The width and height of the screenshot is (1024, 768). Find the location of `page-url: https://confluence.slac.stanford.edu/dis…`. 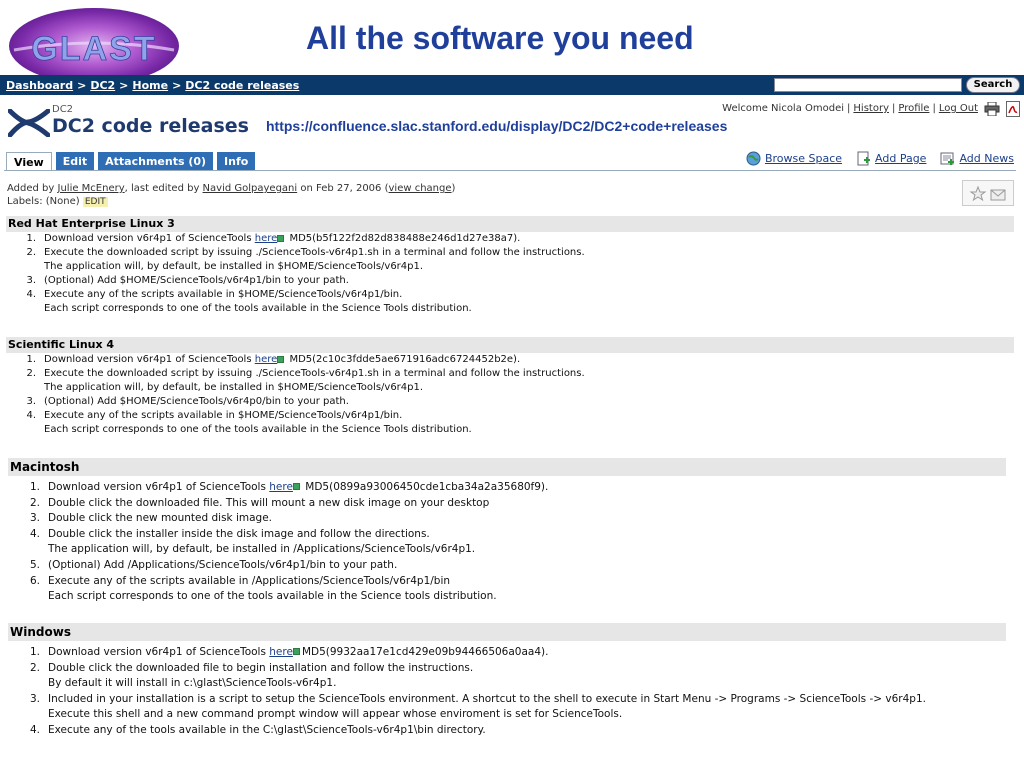

page-url: https://confluence.slac.stanford.edu/dis… is located at coordinates (497, 126).